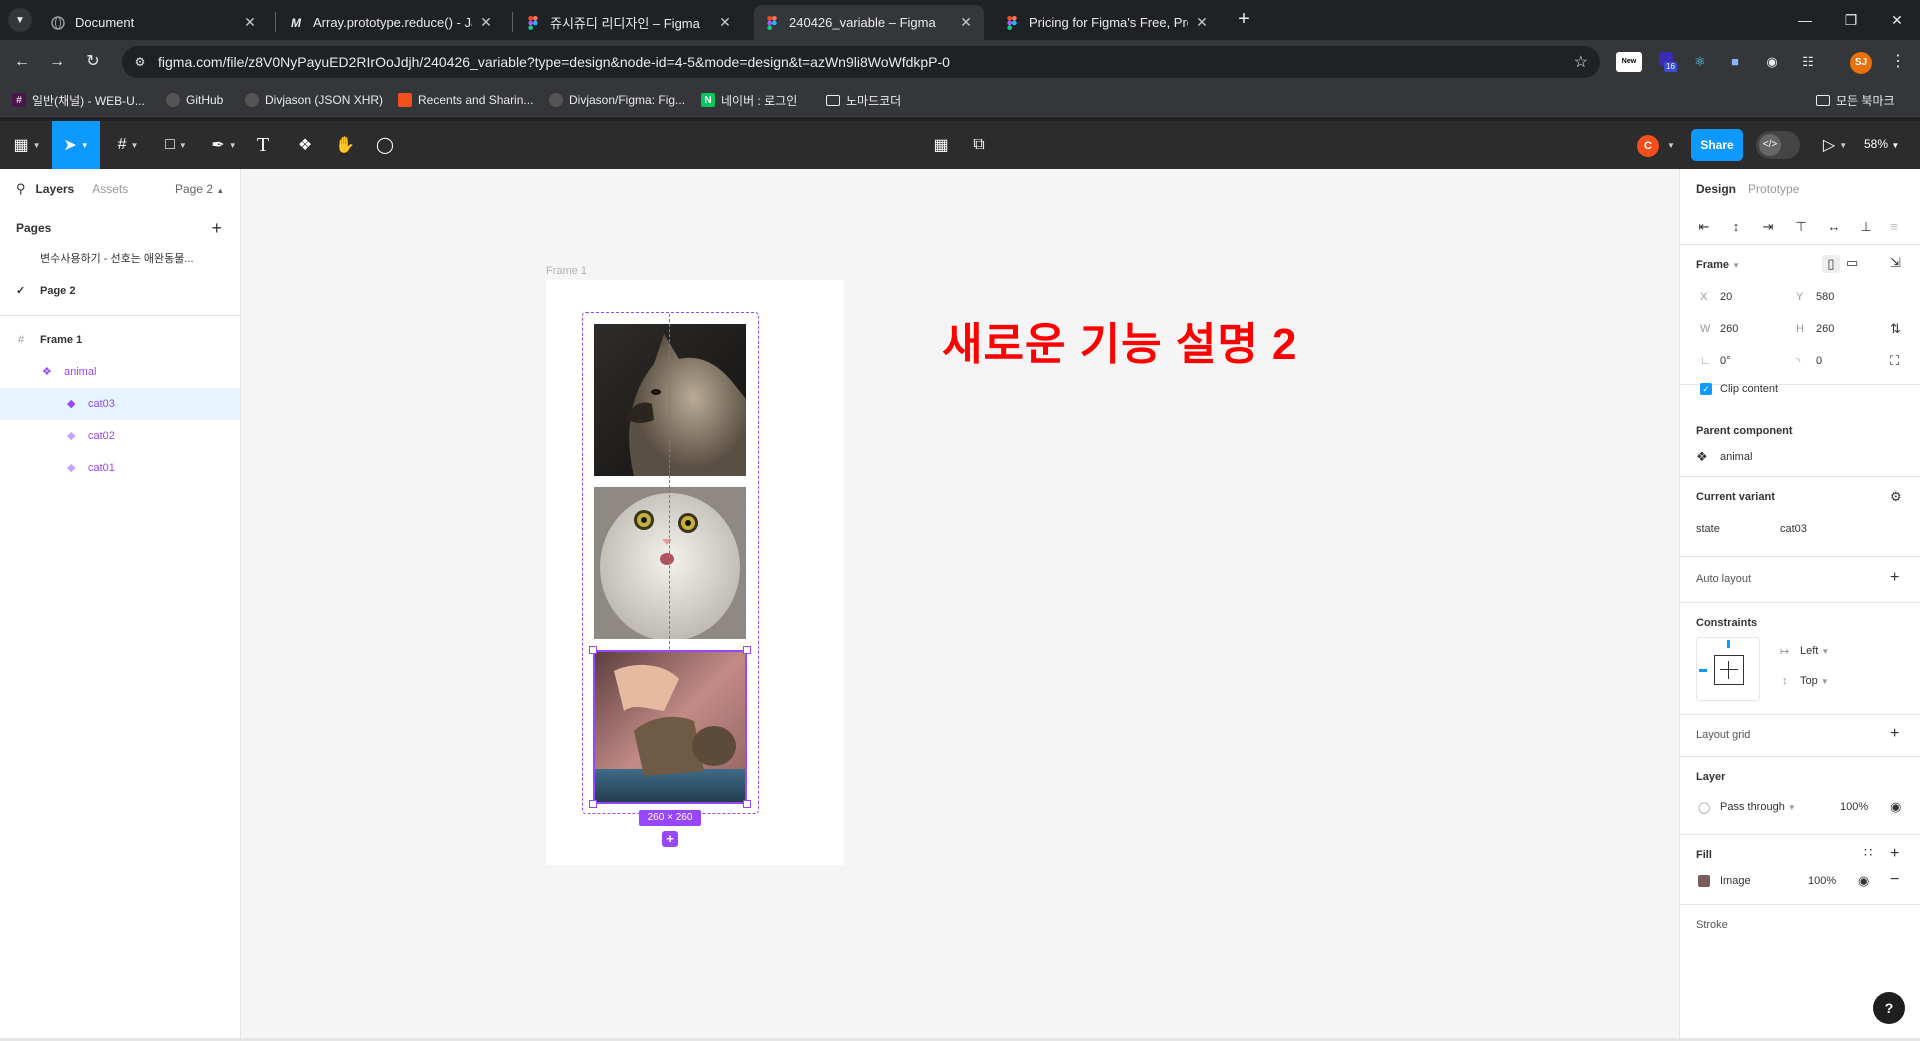 The image size is (1920, 1041). What do you see at coordinates (305, 145) in the screenshot?
I see `resources-tool-button: ❖` at bounding box center [305, 145].